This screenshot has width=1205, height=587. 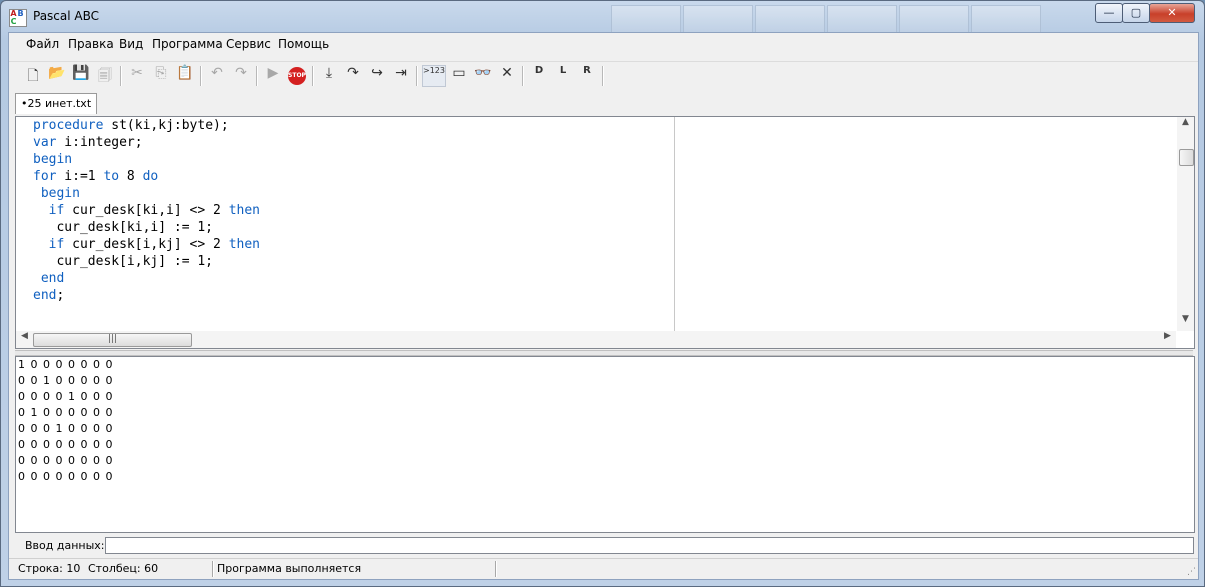 What do you see at coordinates (99, 142) in the screenshot?
I see `code-text: i:integer;` at bounding box center [99, 142].